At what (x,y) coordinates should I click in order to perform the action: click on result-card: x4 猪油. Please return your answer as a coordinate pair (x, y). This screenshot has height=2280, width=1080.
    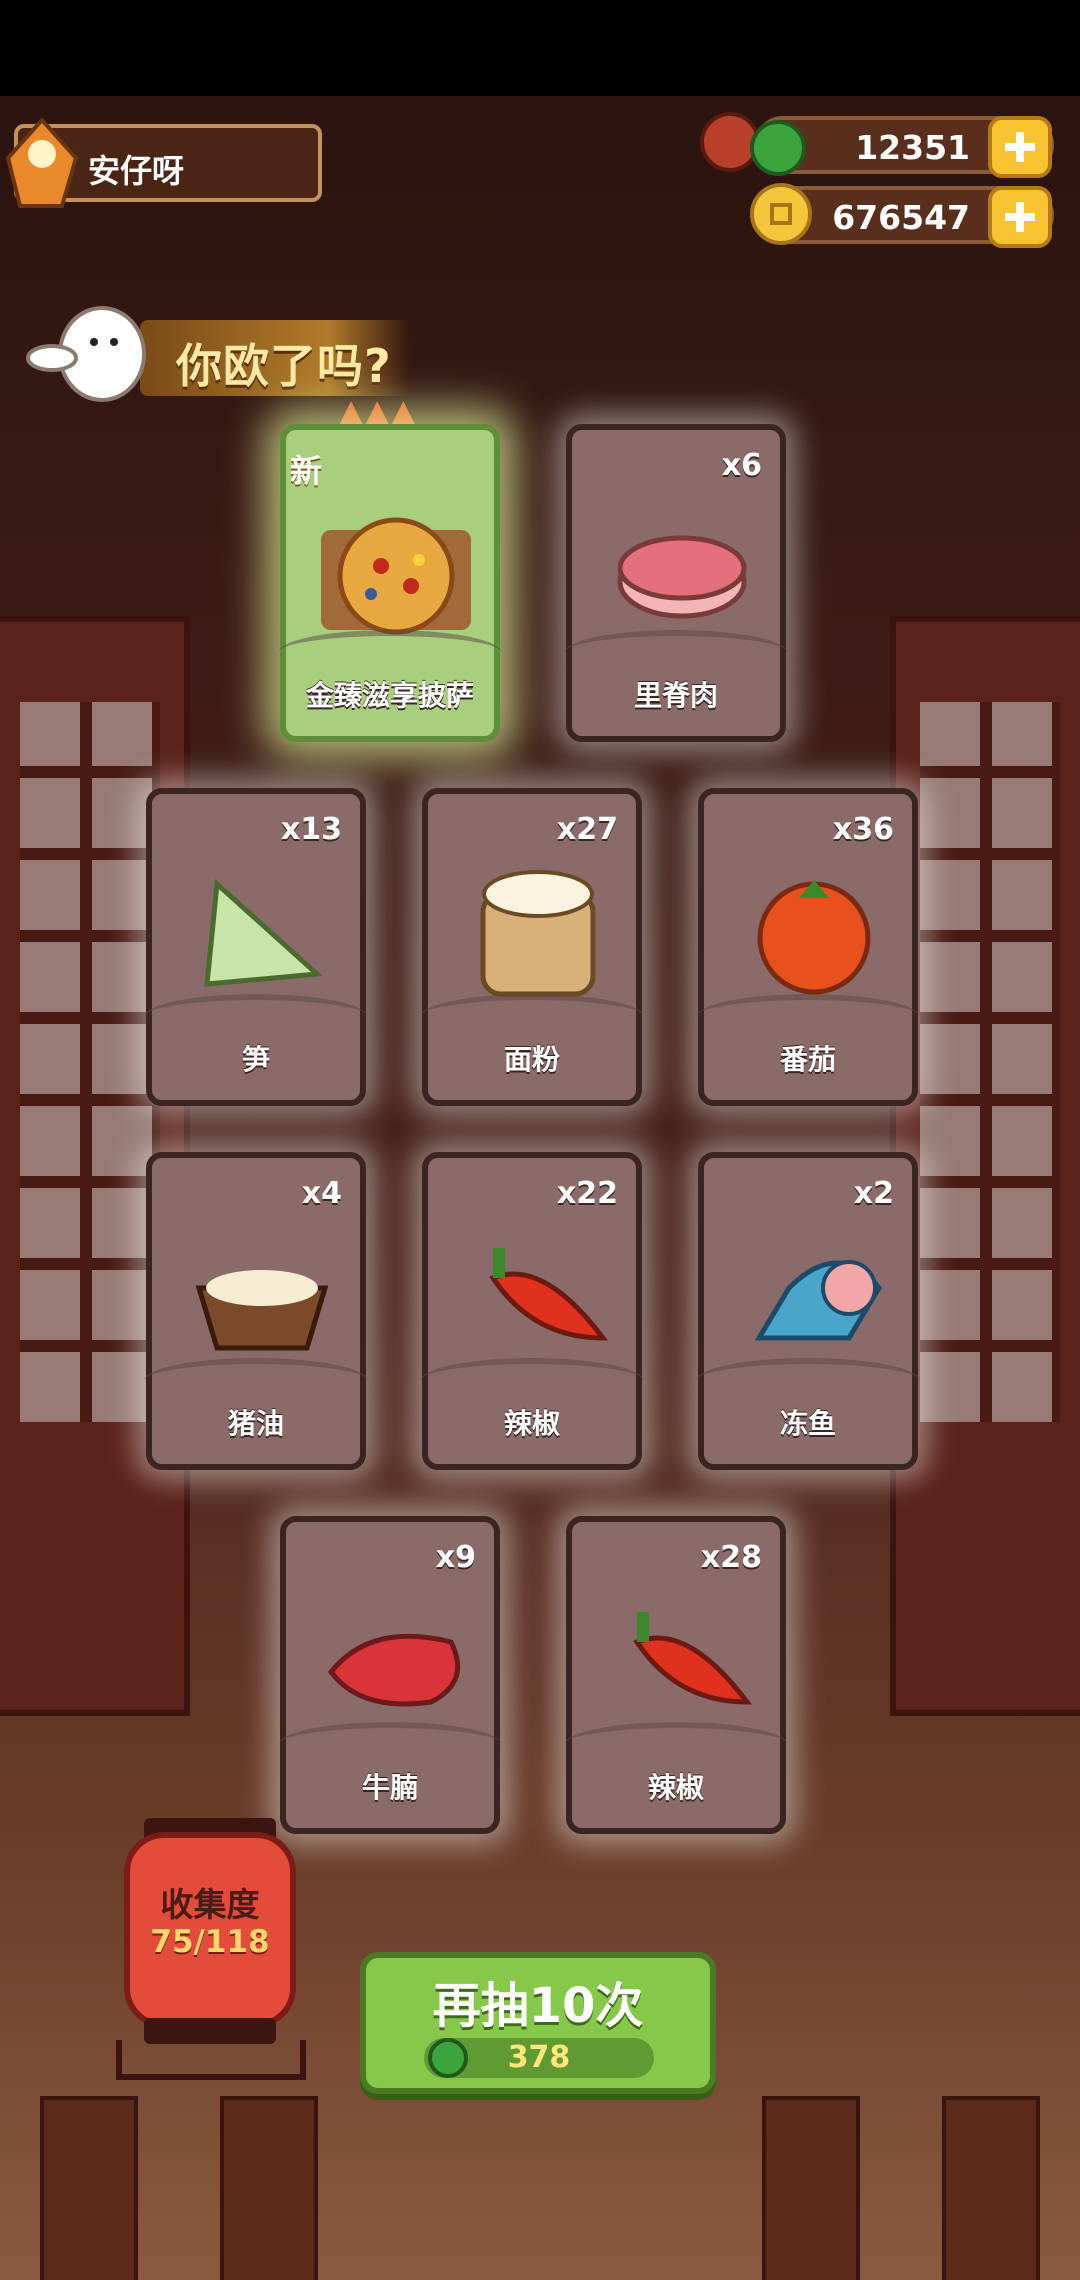
    Looking at the image, I should click on (256, 1311).